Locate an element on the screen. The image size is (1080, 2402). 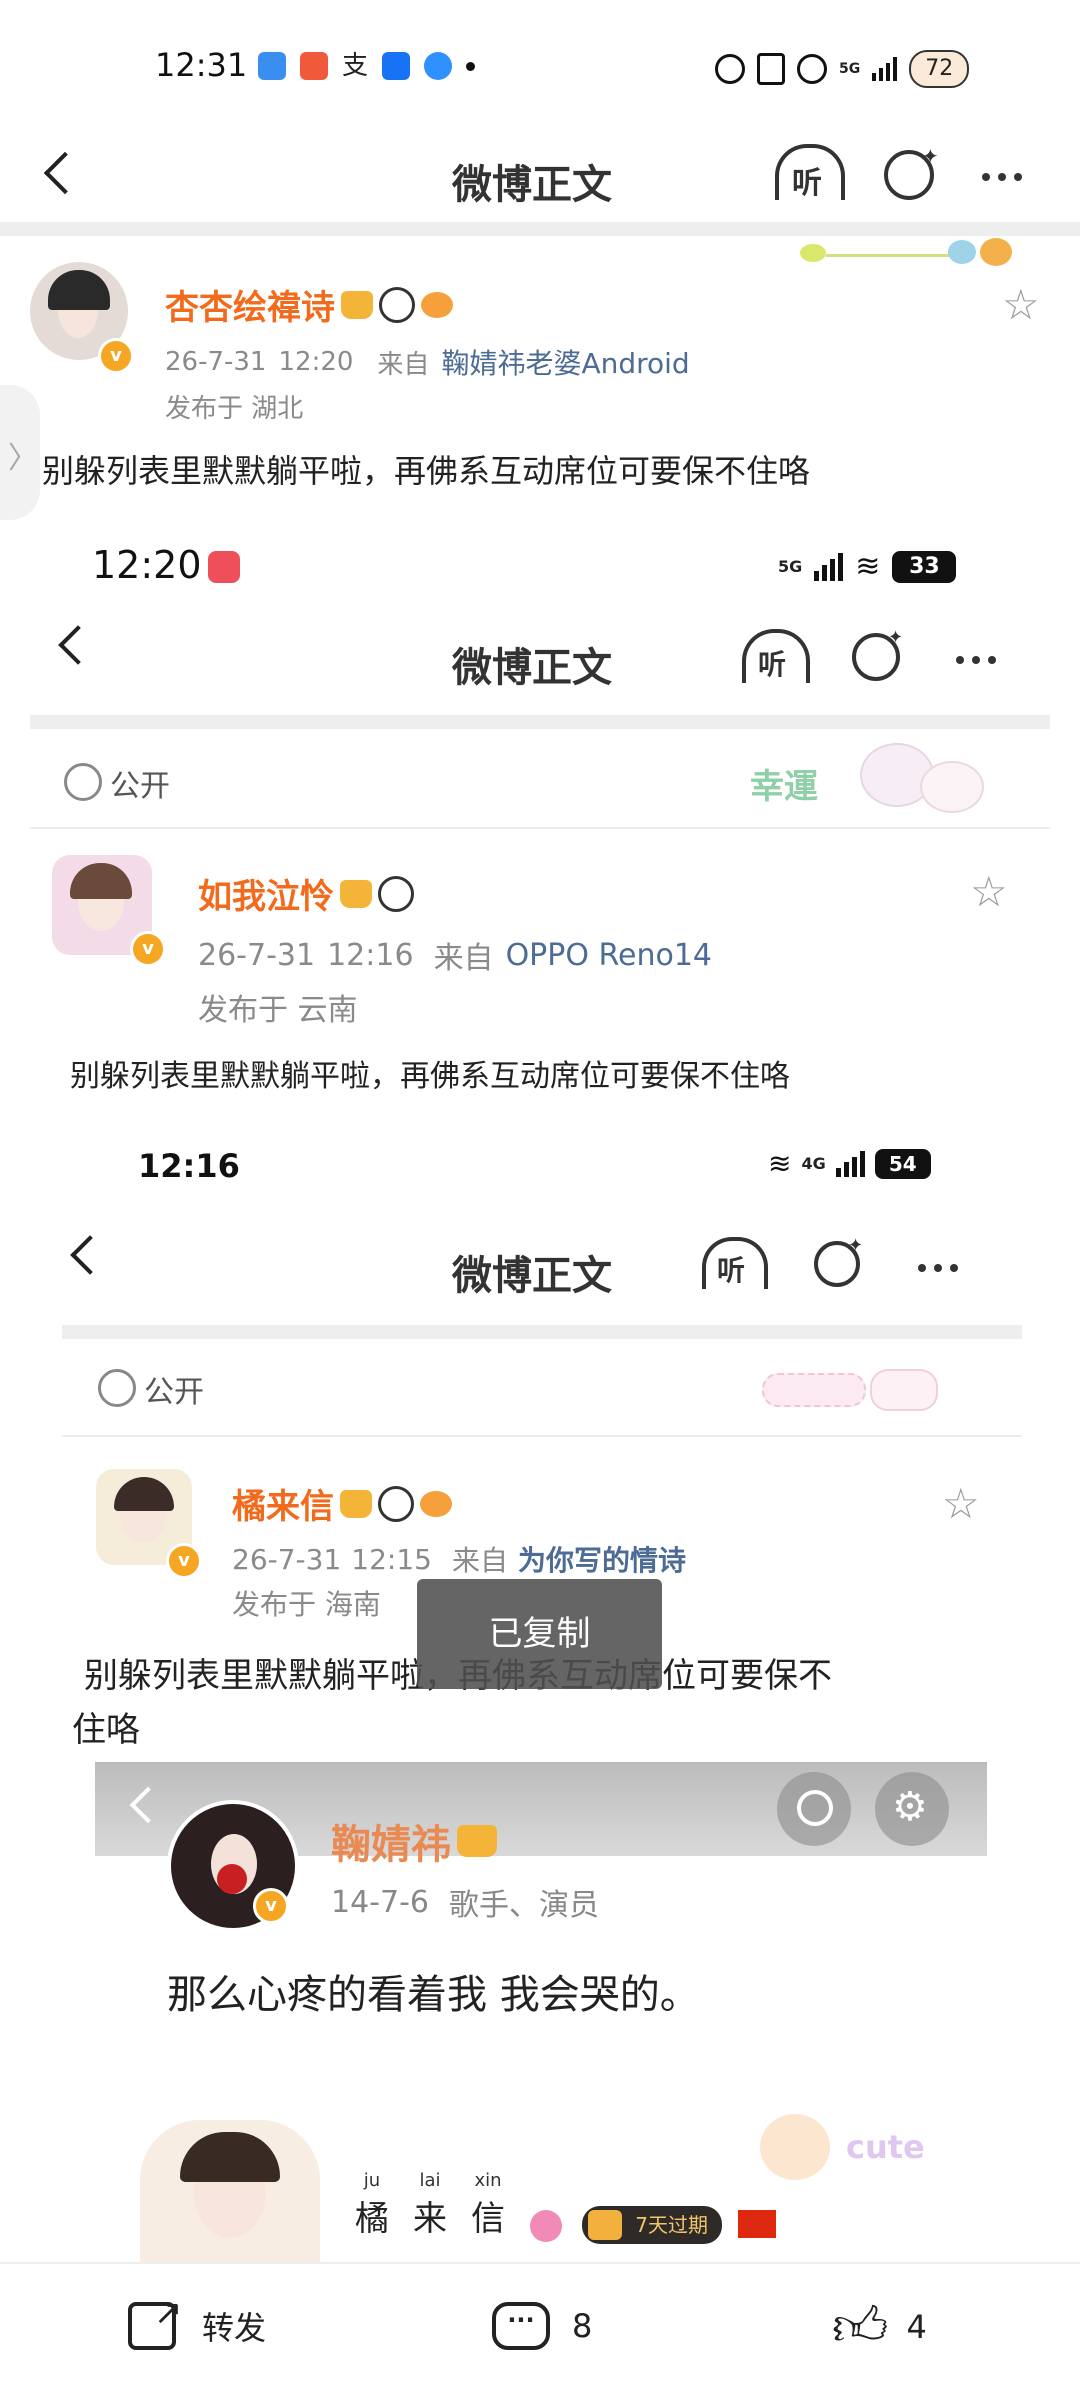
profile-meta: 14-7-6 is located at coordinates (380, 1902).